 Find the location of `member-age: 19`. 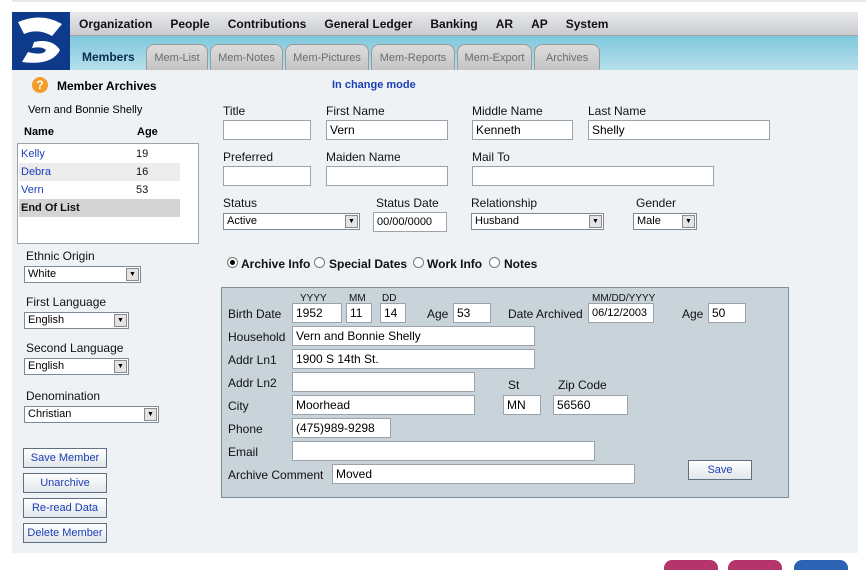

member-age: 19 is located at coordinates (142, 154).